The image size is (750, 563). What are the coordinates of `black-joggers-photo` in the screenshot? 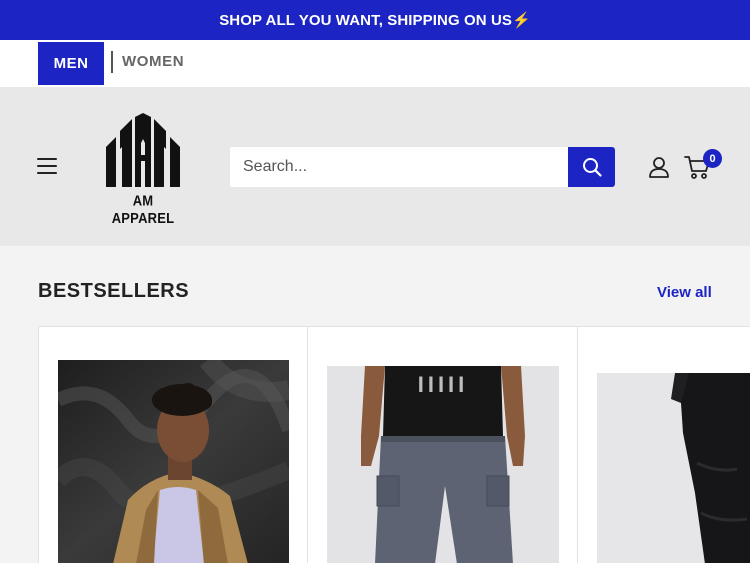 It's located at (673, 468).